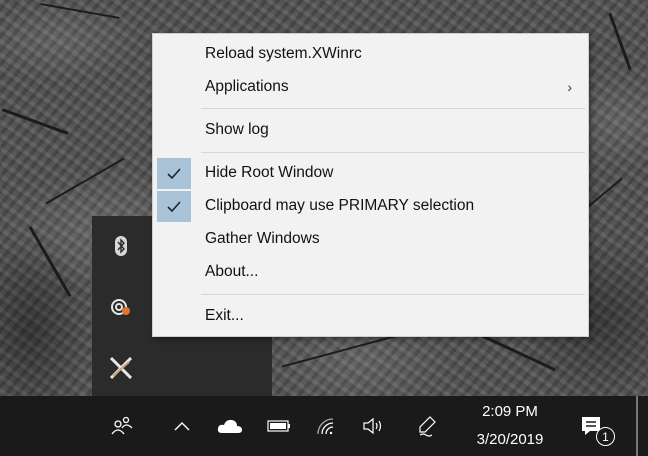 The image size is (648, 456). I want to click on menu-item-label: Hide Root Window, so click(269, 172).